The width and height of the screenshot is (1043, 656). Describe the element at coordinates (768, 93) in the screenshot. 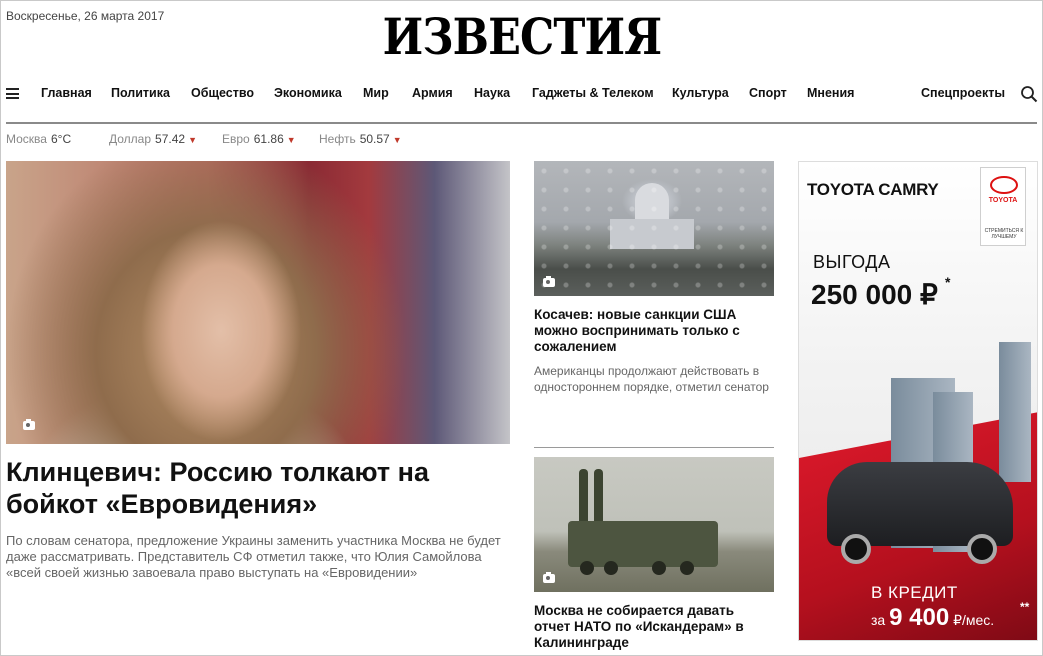

I see `nav-item-sport: Спорт` at that location.